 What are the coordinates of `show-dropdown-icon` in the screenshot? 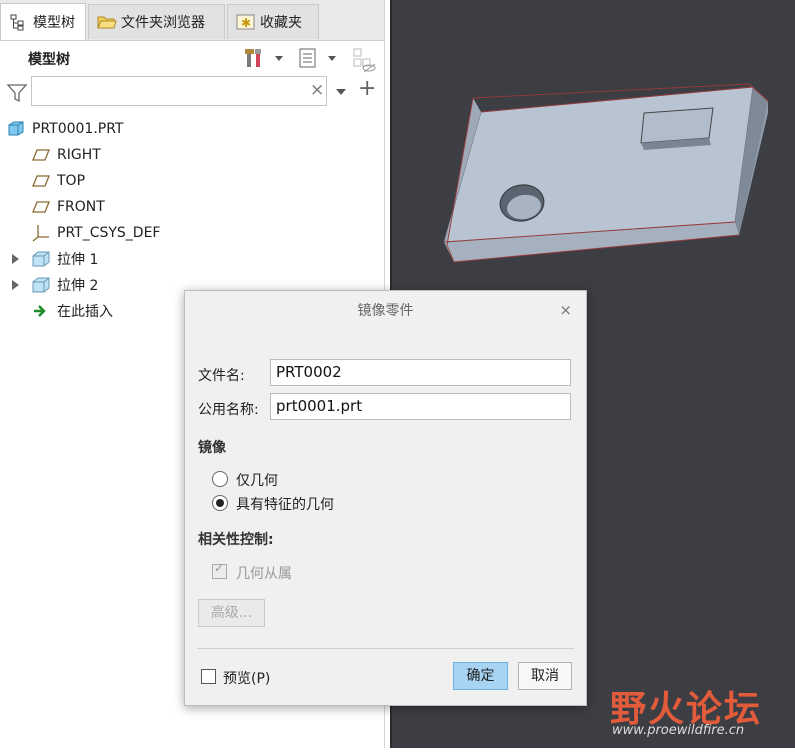 It's located at (332, 58).